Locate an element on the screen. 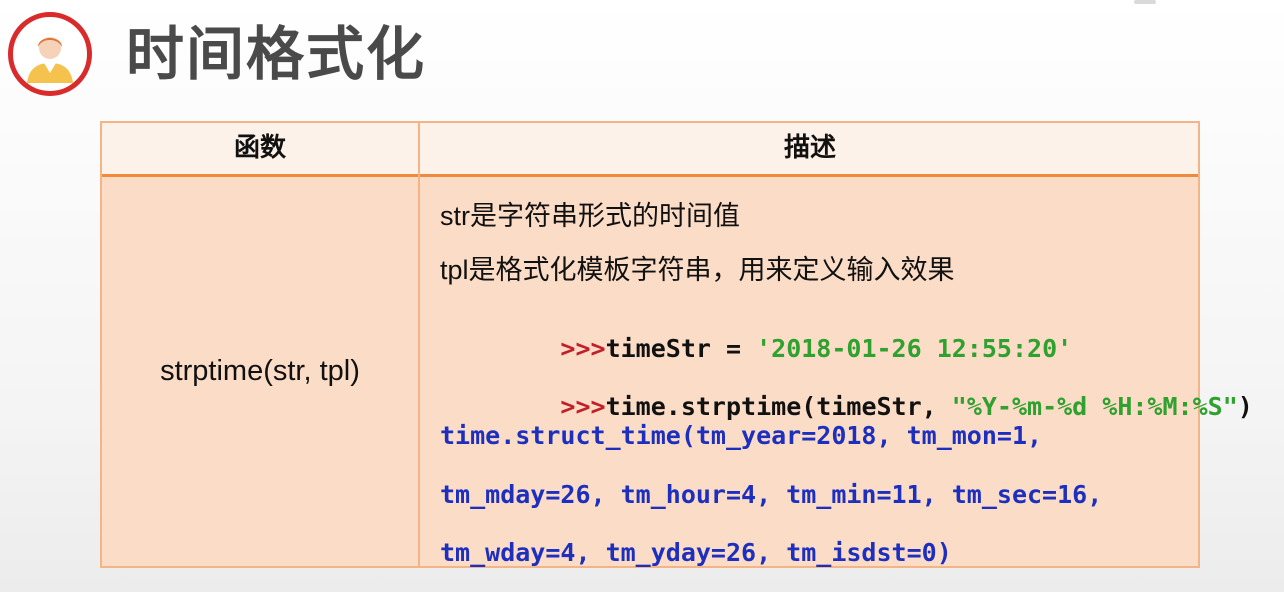 The width and height of the screenshot is (1284, 592). user-avatar-icon is located at coordinates (50, 54).